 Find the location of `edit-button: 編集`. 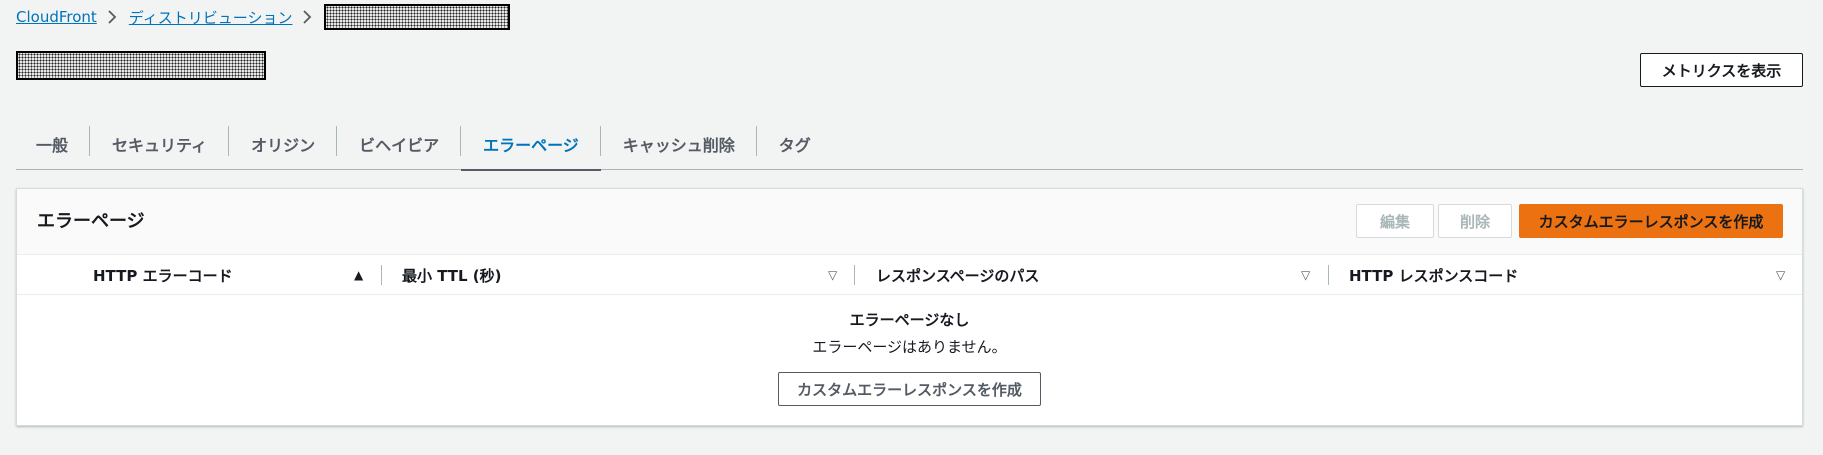

edit-button: 編集 is located at coordinates (1395, 221).